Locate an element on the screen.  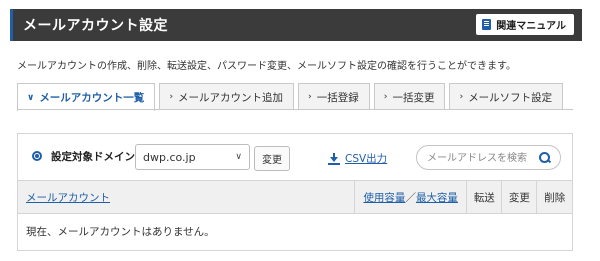
table-row: 現在、メールアカウントはありません。 is located at coordinates (295, 232).